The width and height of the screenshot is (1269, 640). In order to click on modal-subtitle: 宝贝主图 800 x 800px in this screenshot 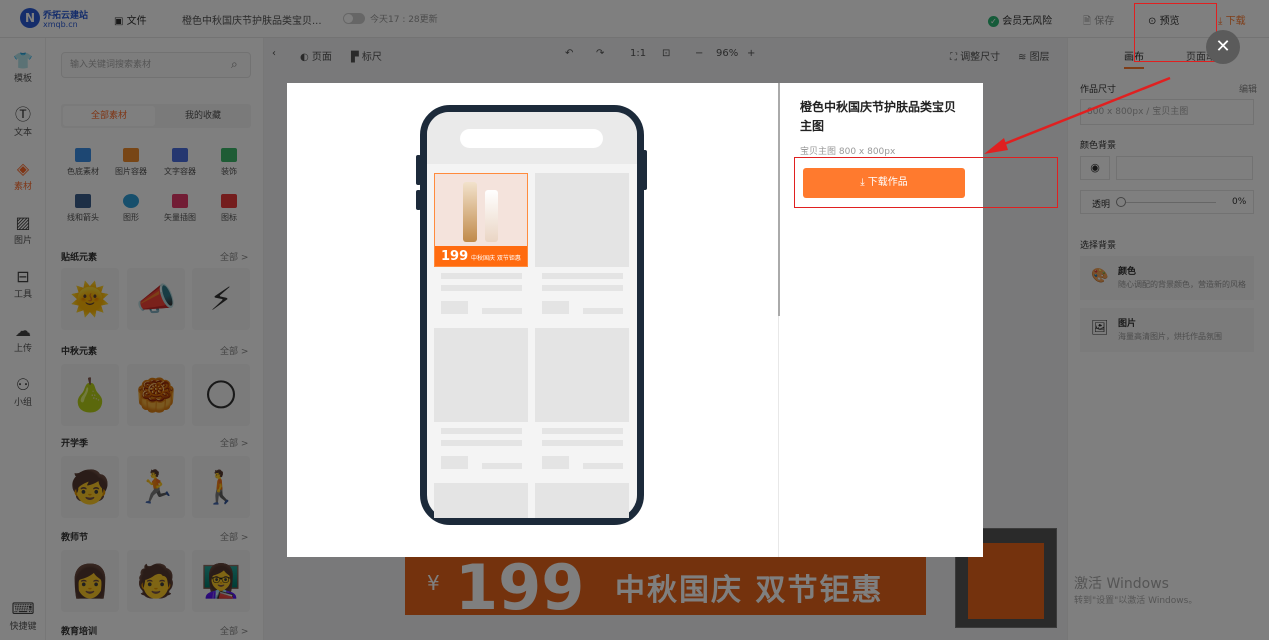, I will do `click(848, 152)`.